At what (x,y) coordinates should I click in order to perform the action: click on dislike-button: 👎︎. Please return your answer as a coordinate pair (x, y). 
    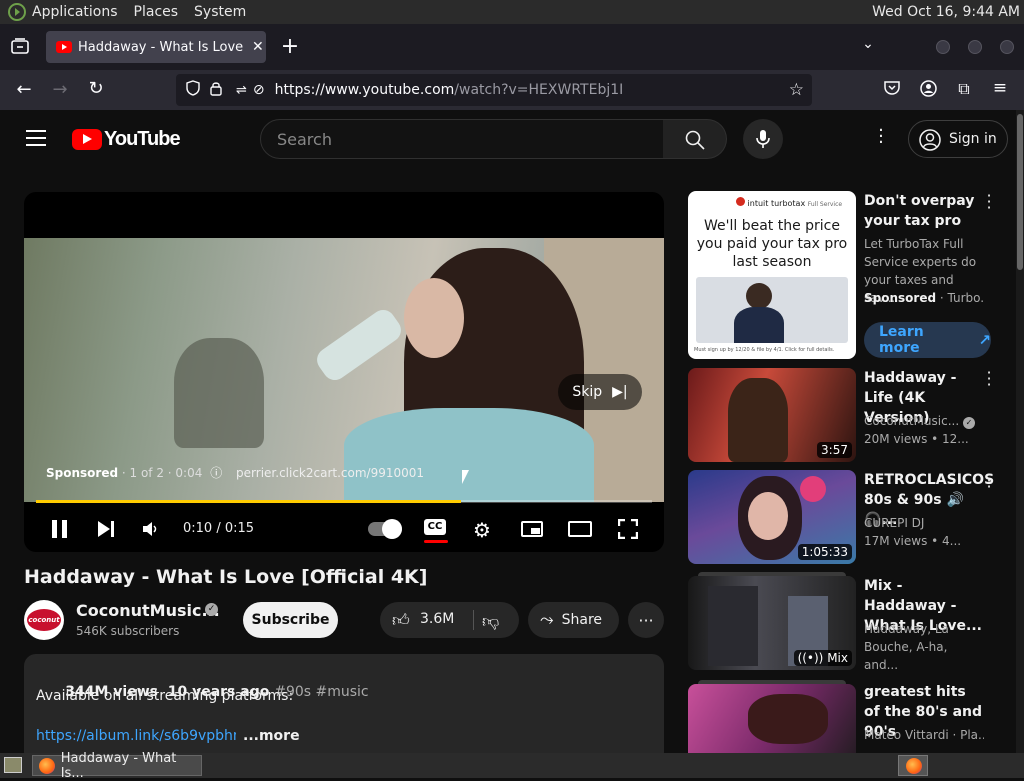
    Looking at the image, I should click on (498, 620).